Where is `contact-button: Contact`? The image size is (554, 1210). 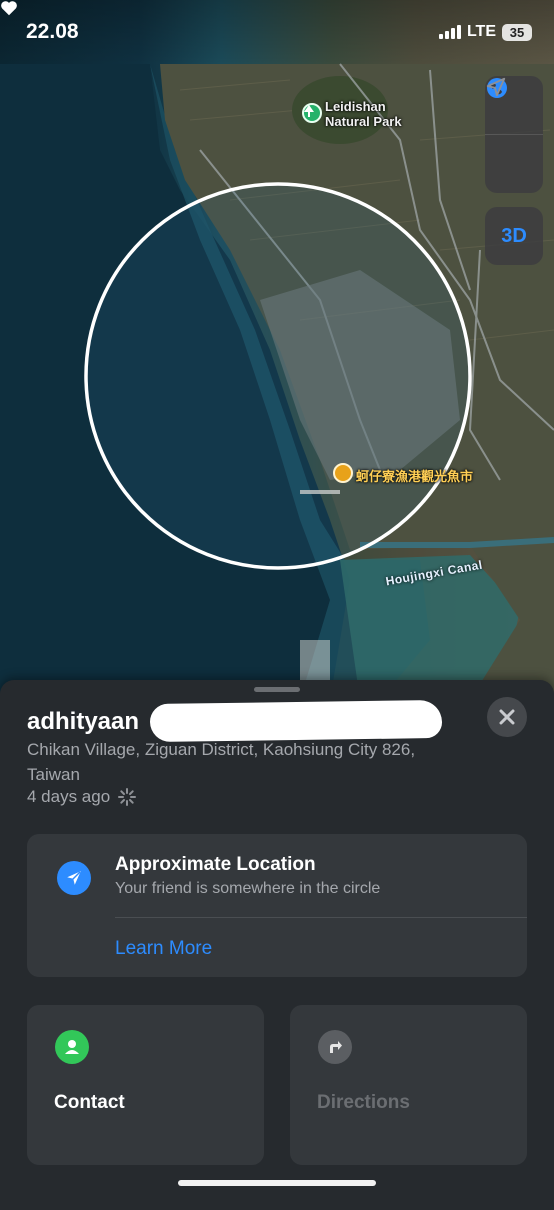
contact-button: Contact is located at coordinates (145, 1085).